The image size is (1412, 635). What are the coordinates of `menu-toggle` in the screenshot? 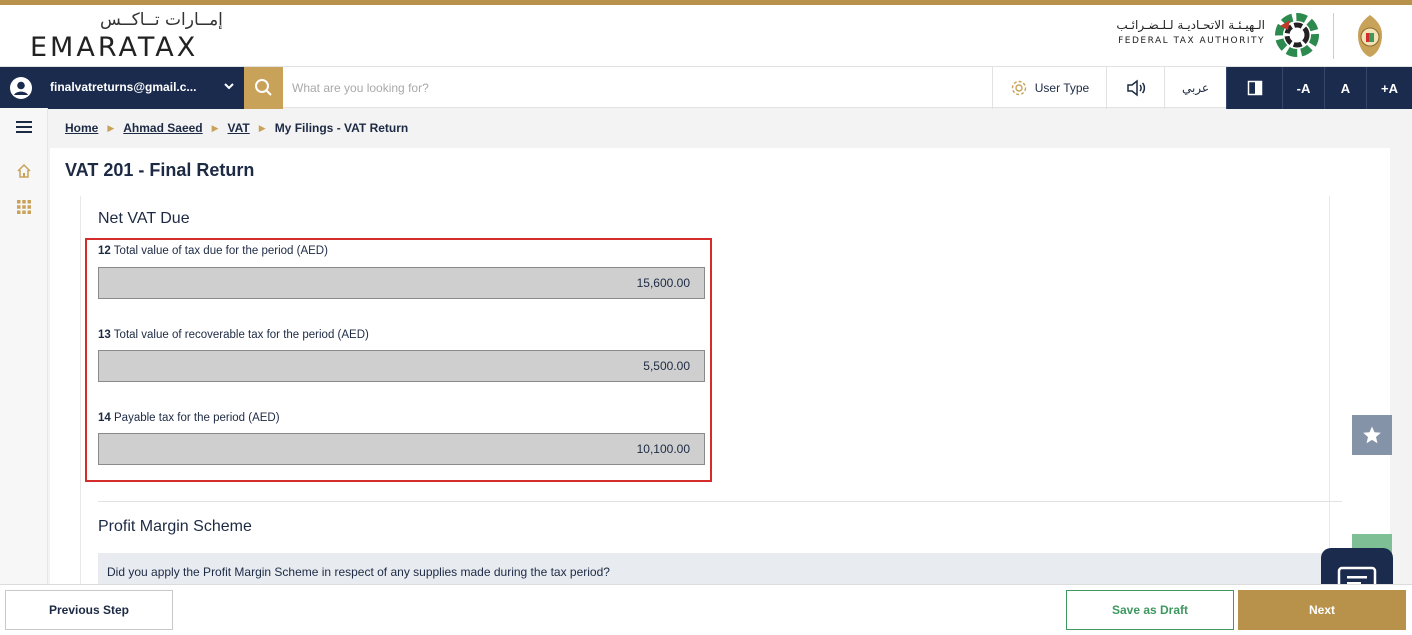 It's located at (24, 127).